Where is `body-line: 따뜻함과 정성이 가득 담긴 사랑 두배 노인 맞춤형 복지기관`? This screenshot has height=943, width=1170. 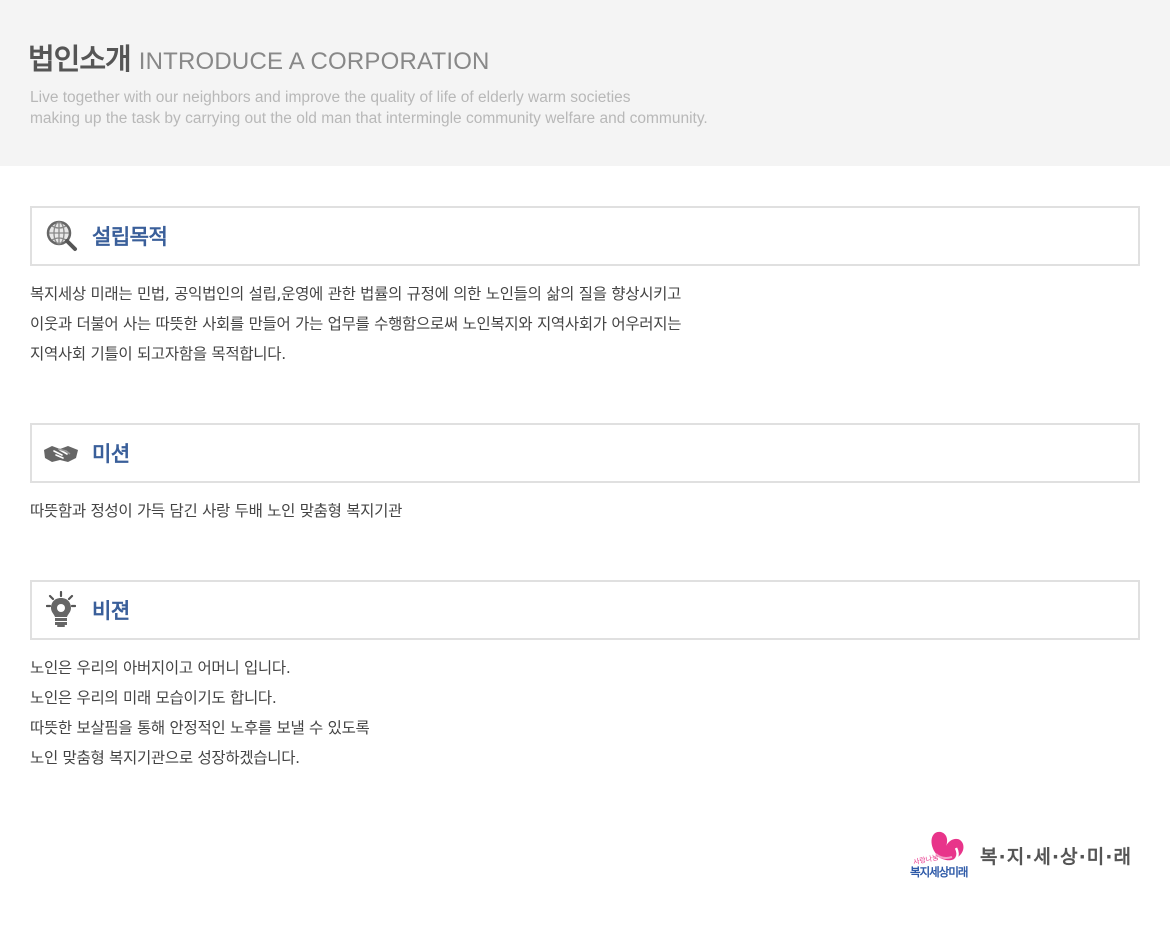 body-line: 따뜻함과 정성이 가득 담긴 사랑 두배 노인 맞춤형 복지기관 is located at coordinates (216, 511).